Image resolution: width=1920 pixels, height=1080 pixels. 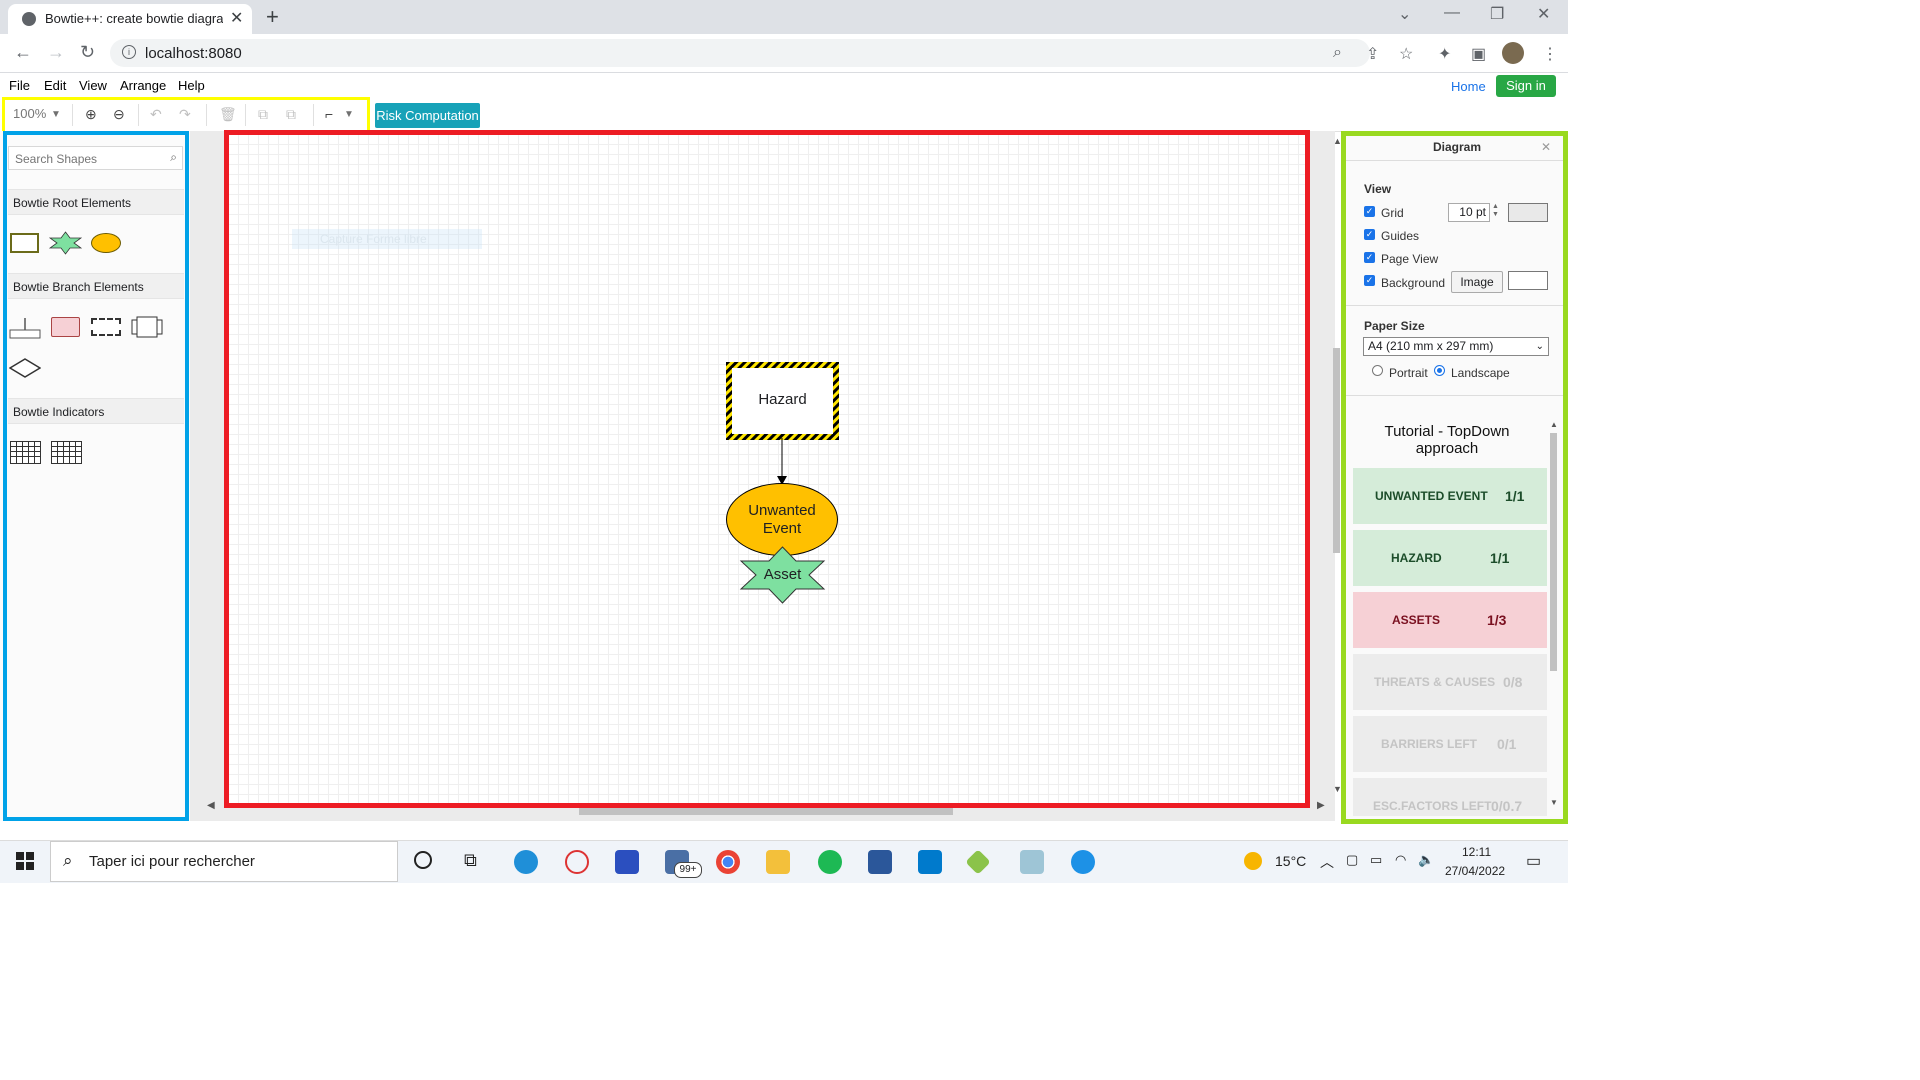 What do you see at coordinates (1406, 54) in the screenshot?
I see `bookmark-star-icon: ☆` at bounding box center [1406, 54].